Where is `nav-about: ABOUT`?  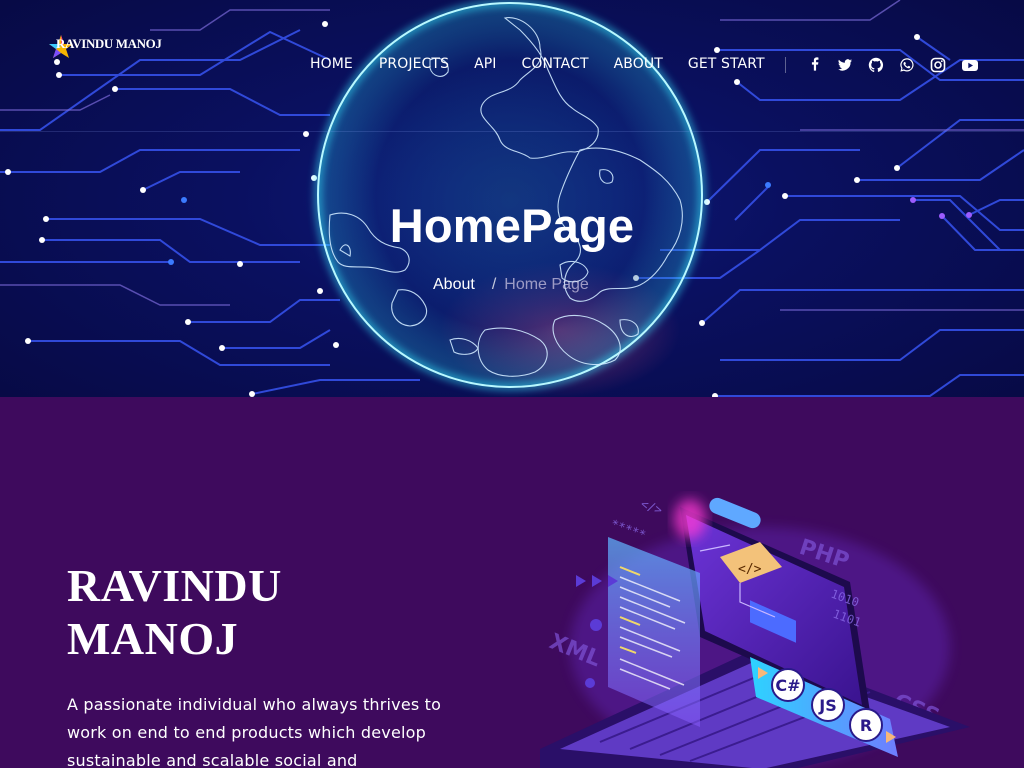
nav-about: ABOUT is located at coordinates (638, 64).